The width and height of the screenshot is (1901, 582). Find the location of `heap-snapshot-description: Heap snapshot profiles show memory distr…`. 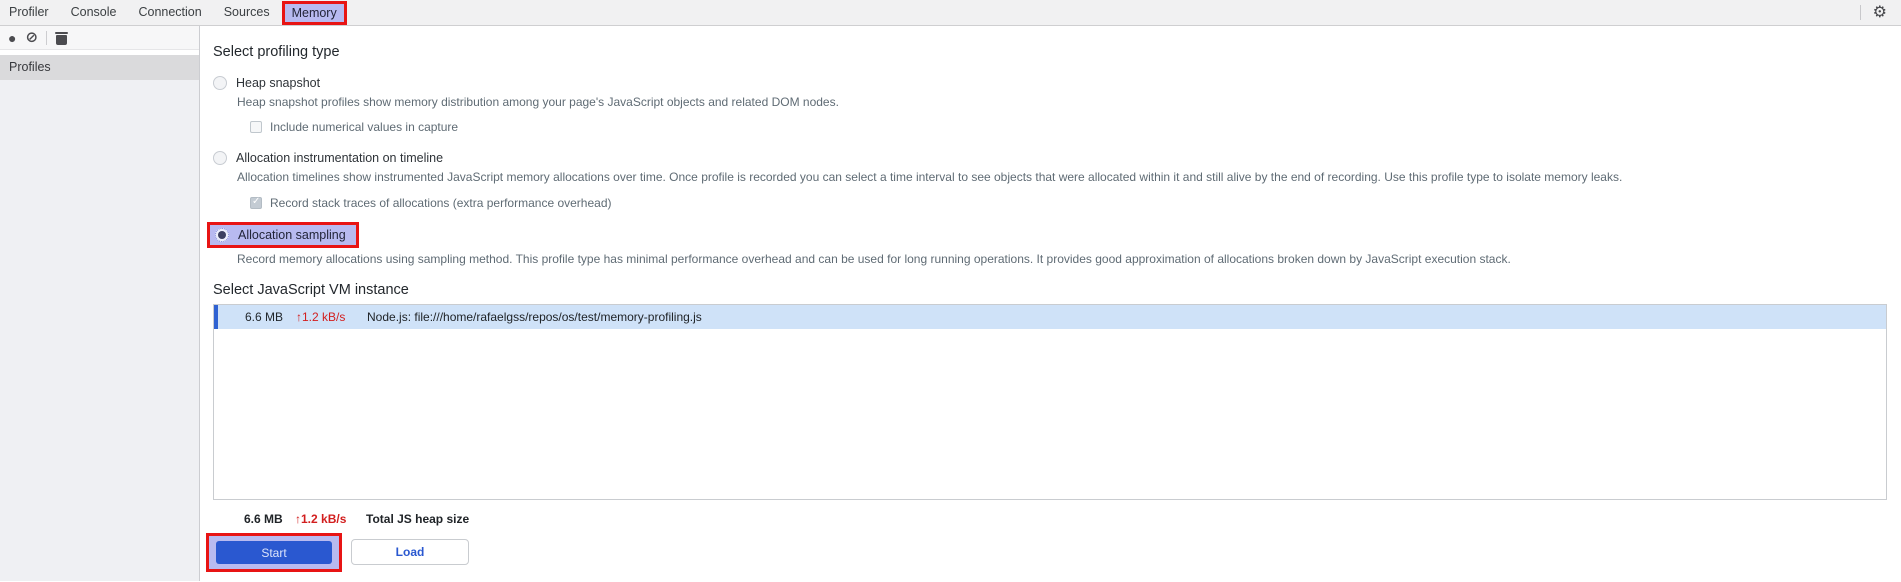

heap-snapshot-description: Heap snapshot profiles show memory distr… is located at coordinates (538, 102).